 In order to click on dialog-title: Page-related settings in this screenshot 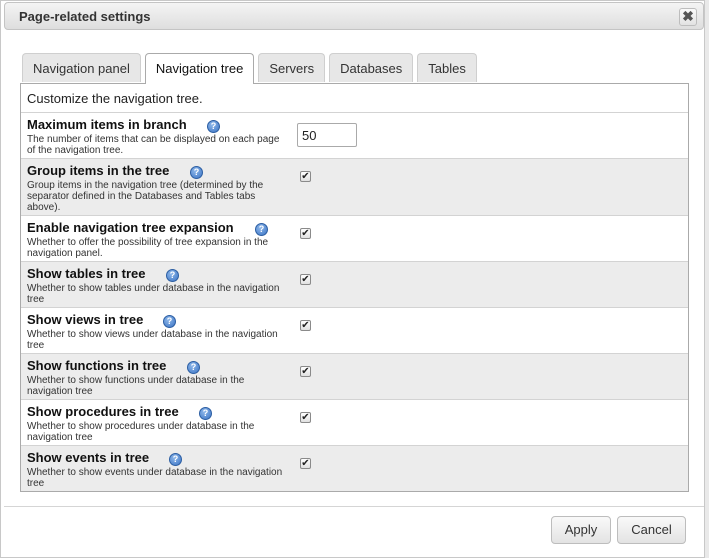, I will do `click(85, 16)`.